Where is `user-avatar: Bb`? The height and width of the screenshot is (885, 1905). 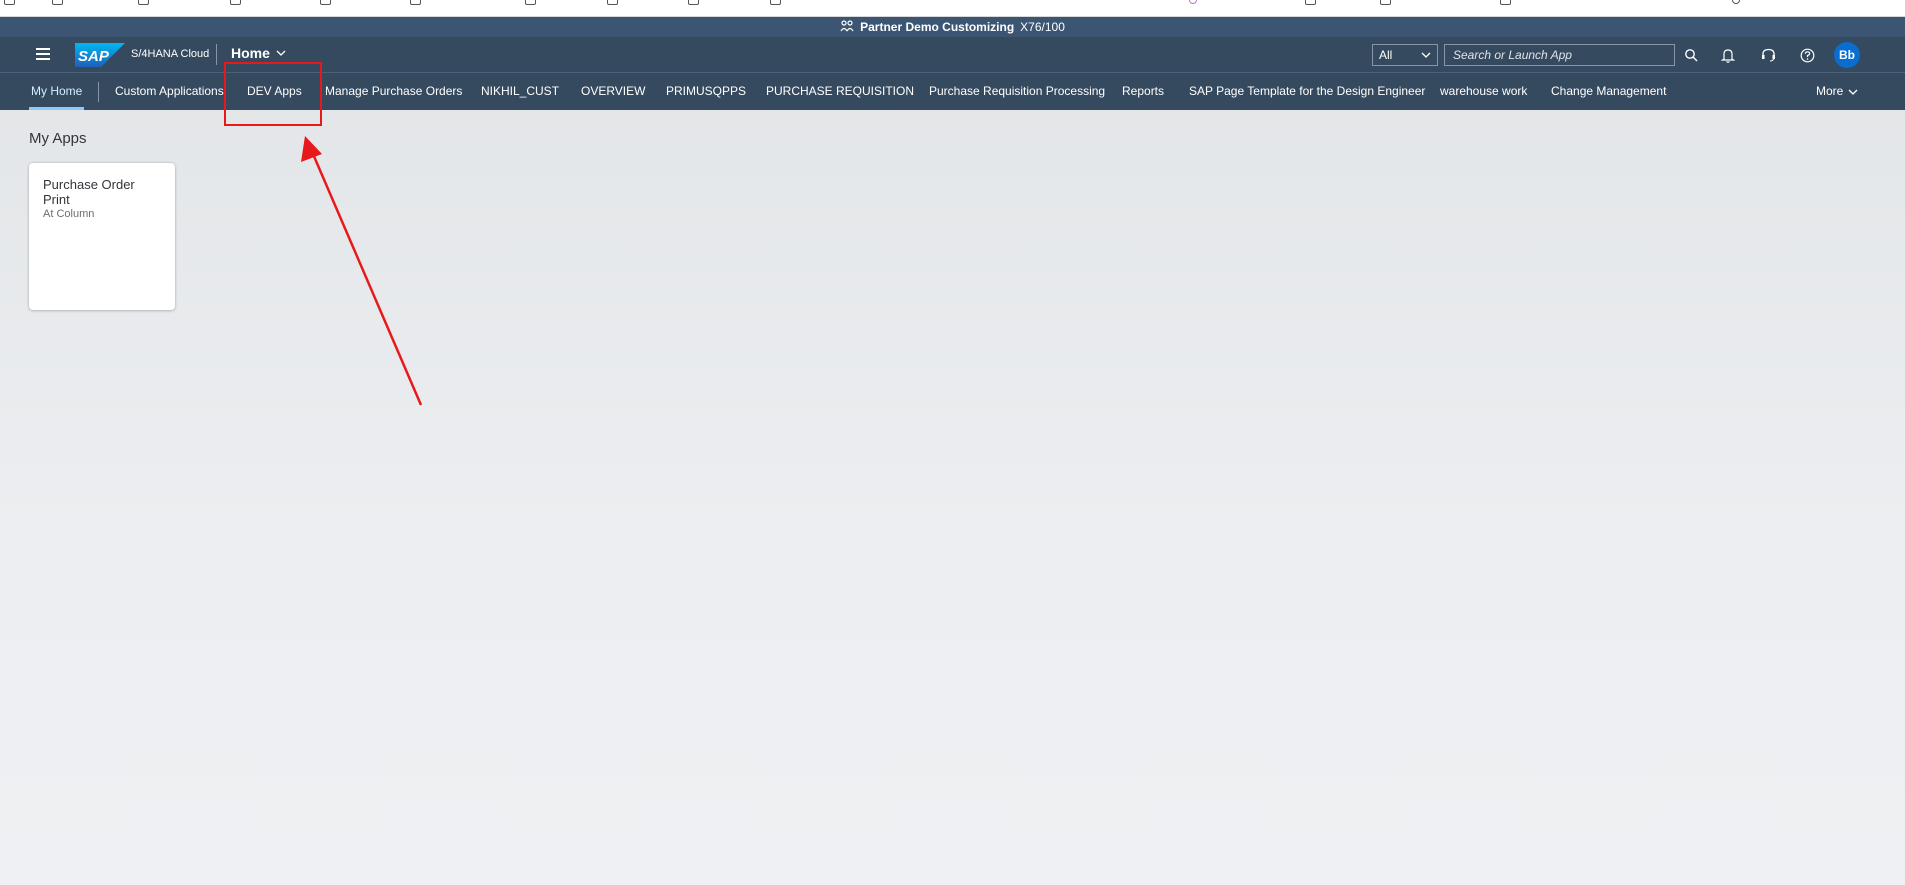 user-avatar: Bb is located at coordinates (1847, 55).